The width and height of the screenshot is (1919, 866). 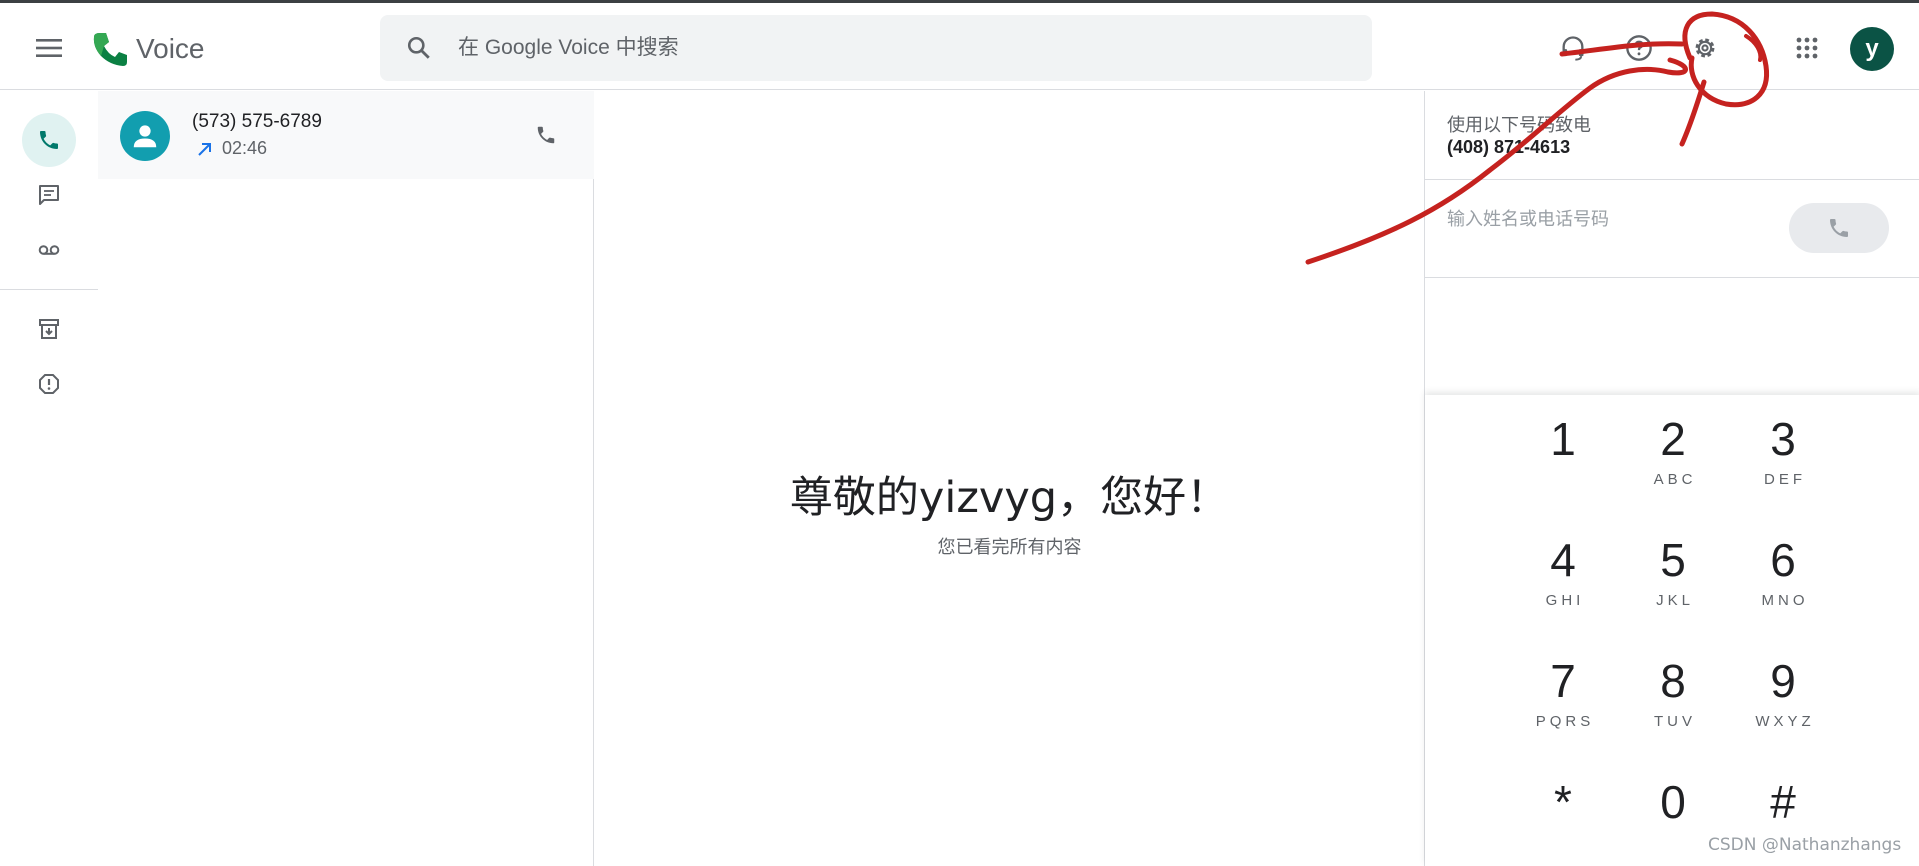 I want to click on greeting-title: 尊敬的yizvyg，您好！, so click(x=1009, y=498).